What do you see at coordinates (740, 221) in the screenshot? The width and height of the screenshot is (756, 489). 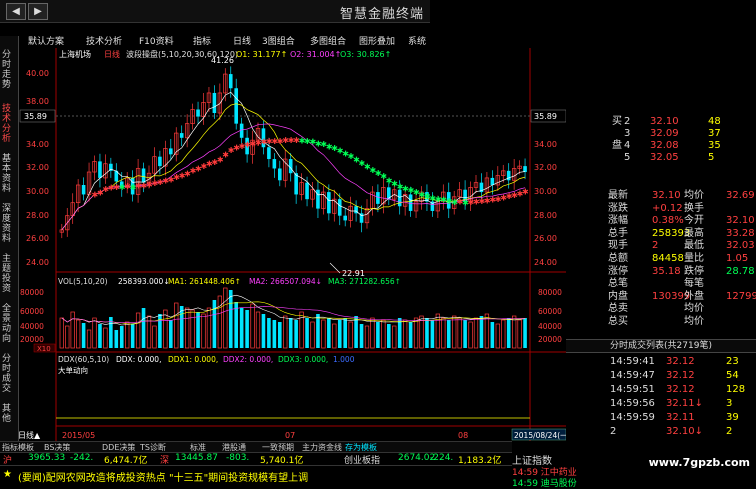 I see `stat-value: 32.10` at bounding box center [740, 221].